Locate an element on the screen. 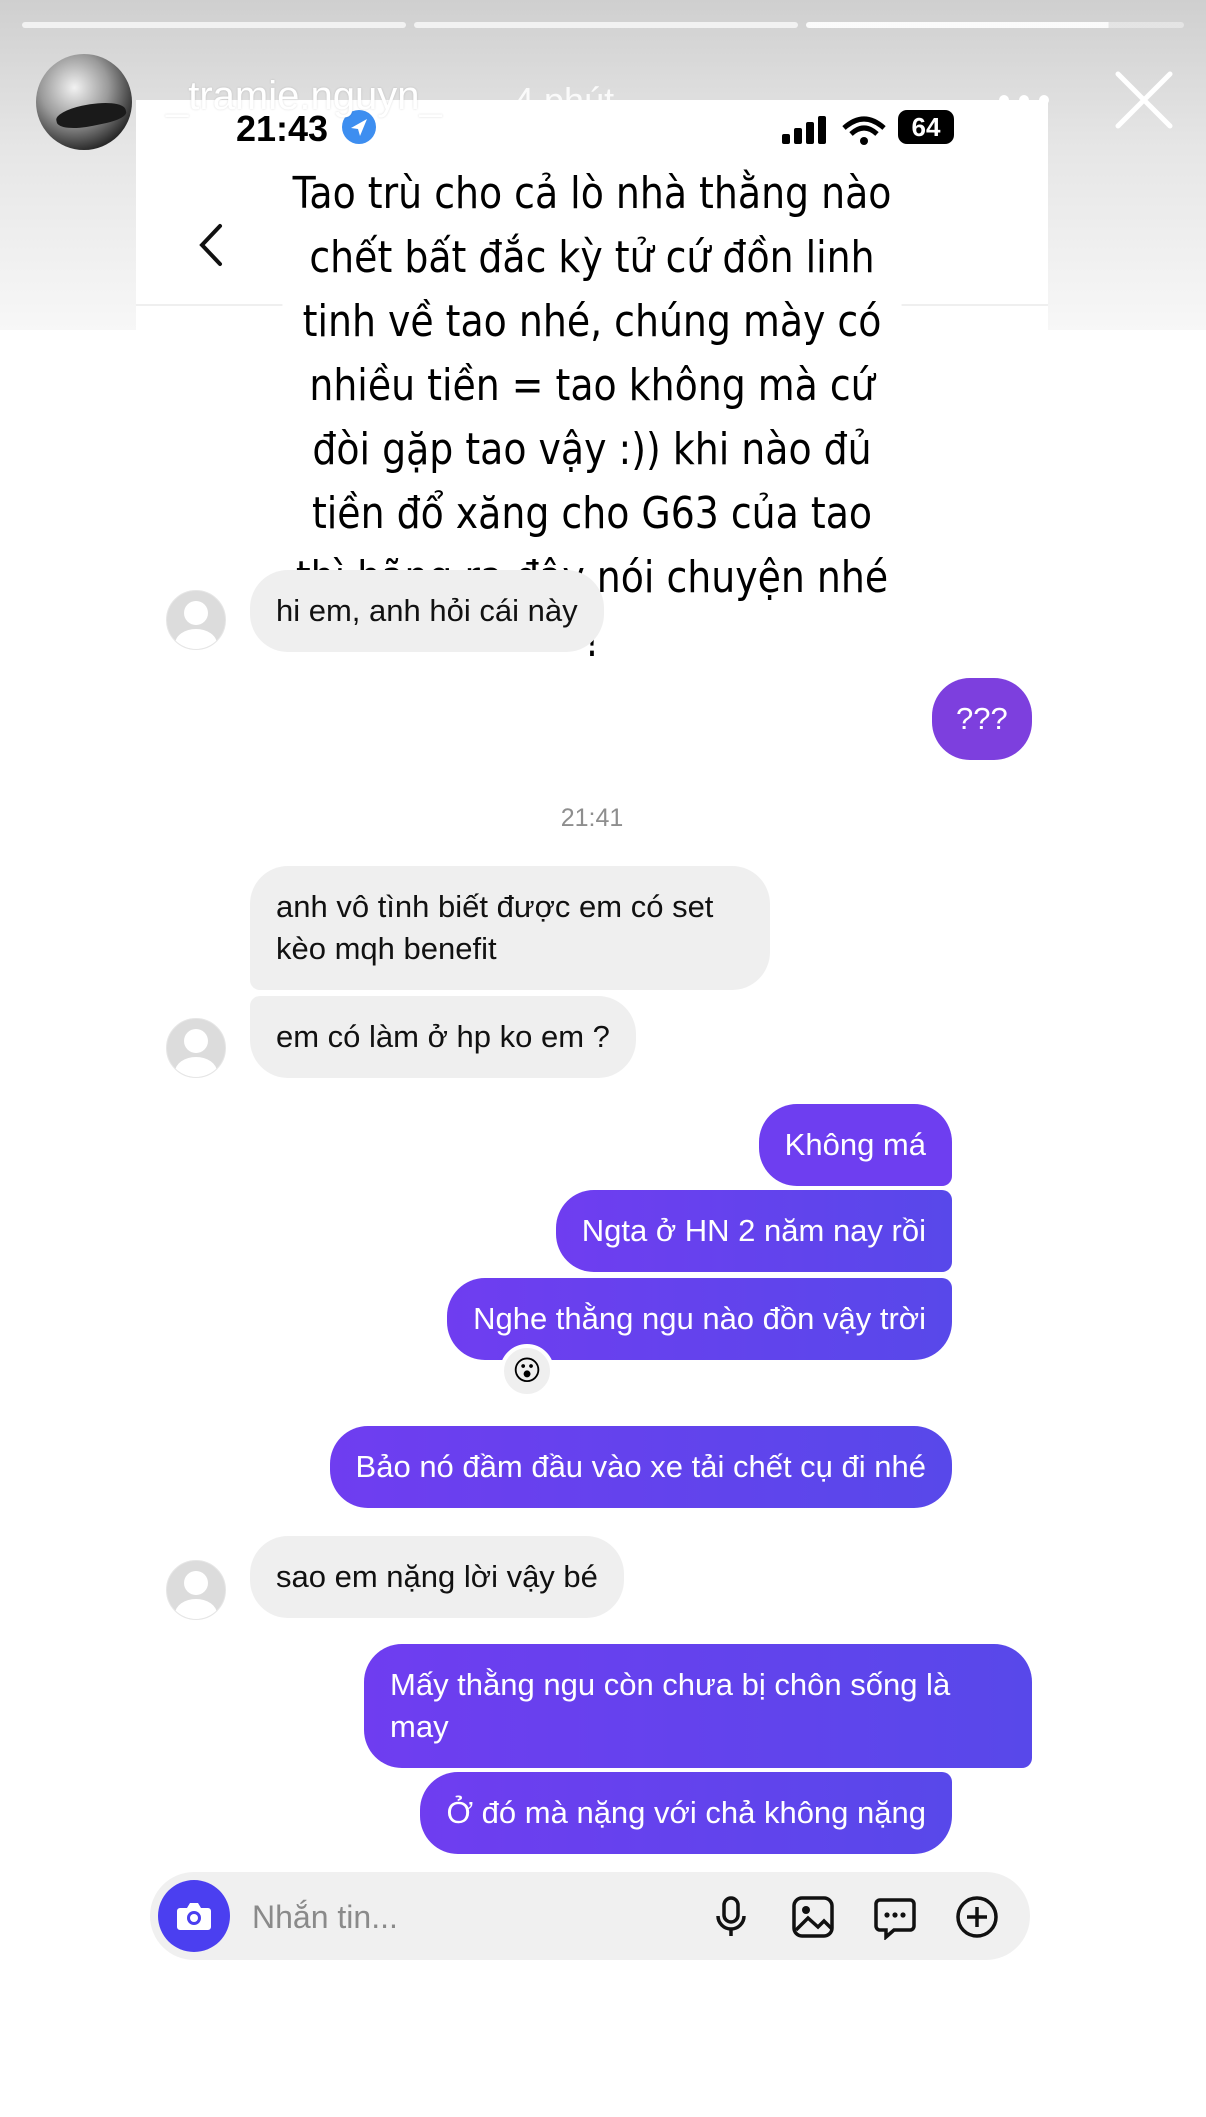  message-outgoing: ??? is located at coordinates (982, 719).